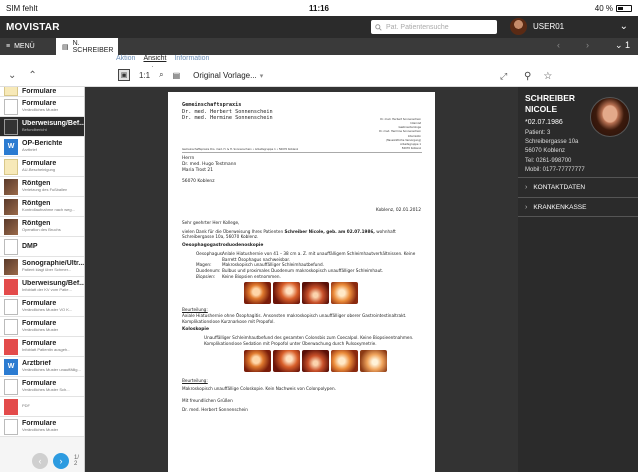 This screenshot has height=472, width=638. What do you see at coordinates (559, 187) in the screenshot?
I see `section-contact-label: KONTAKTDATEN` at bounding box center [559, 187].